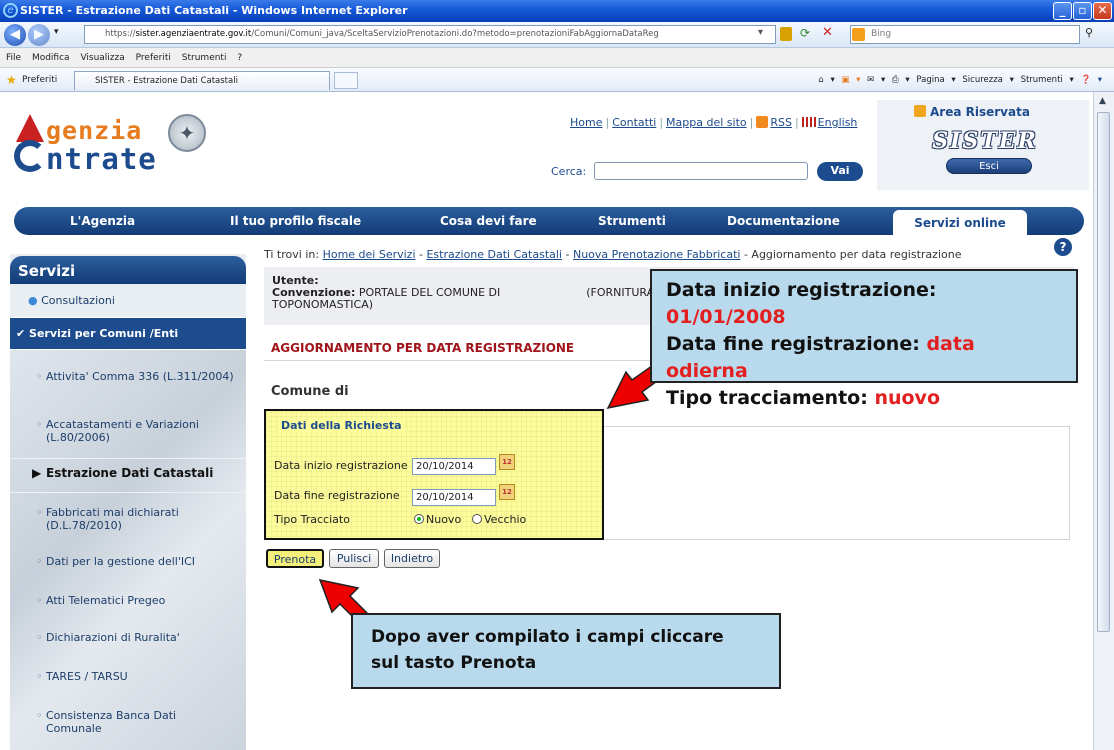 This screenshot has height=750, width=1114. Describe the element at coordinates (51, 58) in the screenshot. I see `menu-modifica: Modifica` at that location.